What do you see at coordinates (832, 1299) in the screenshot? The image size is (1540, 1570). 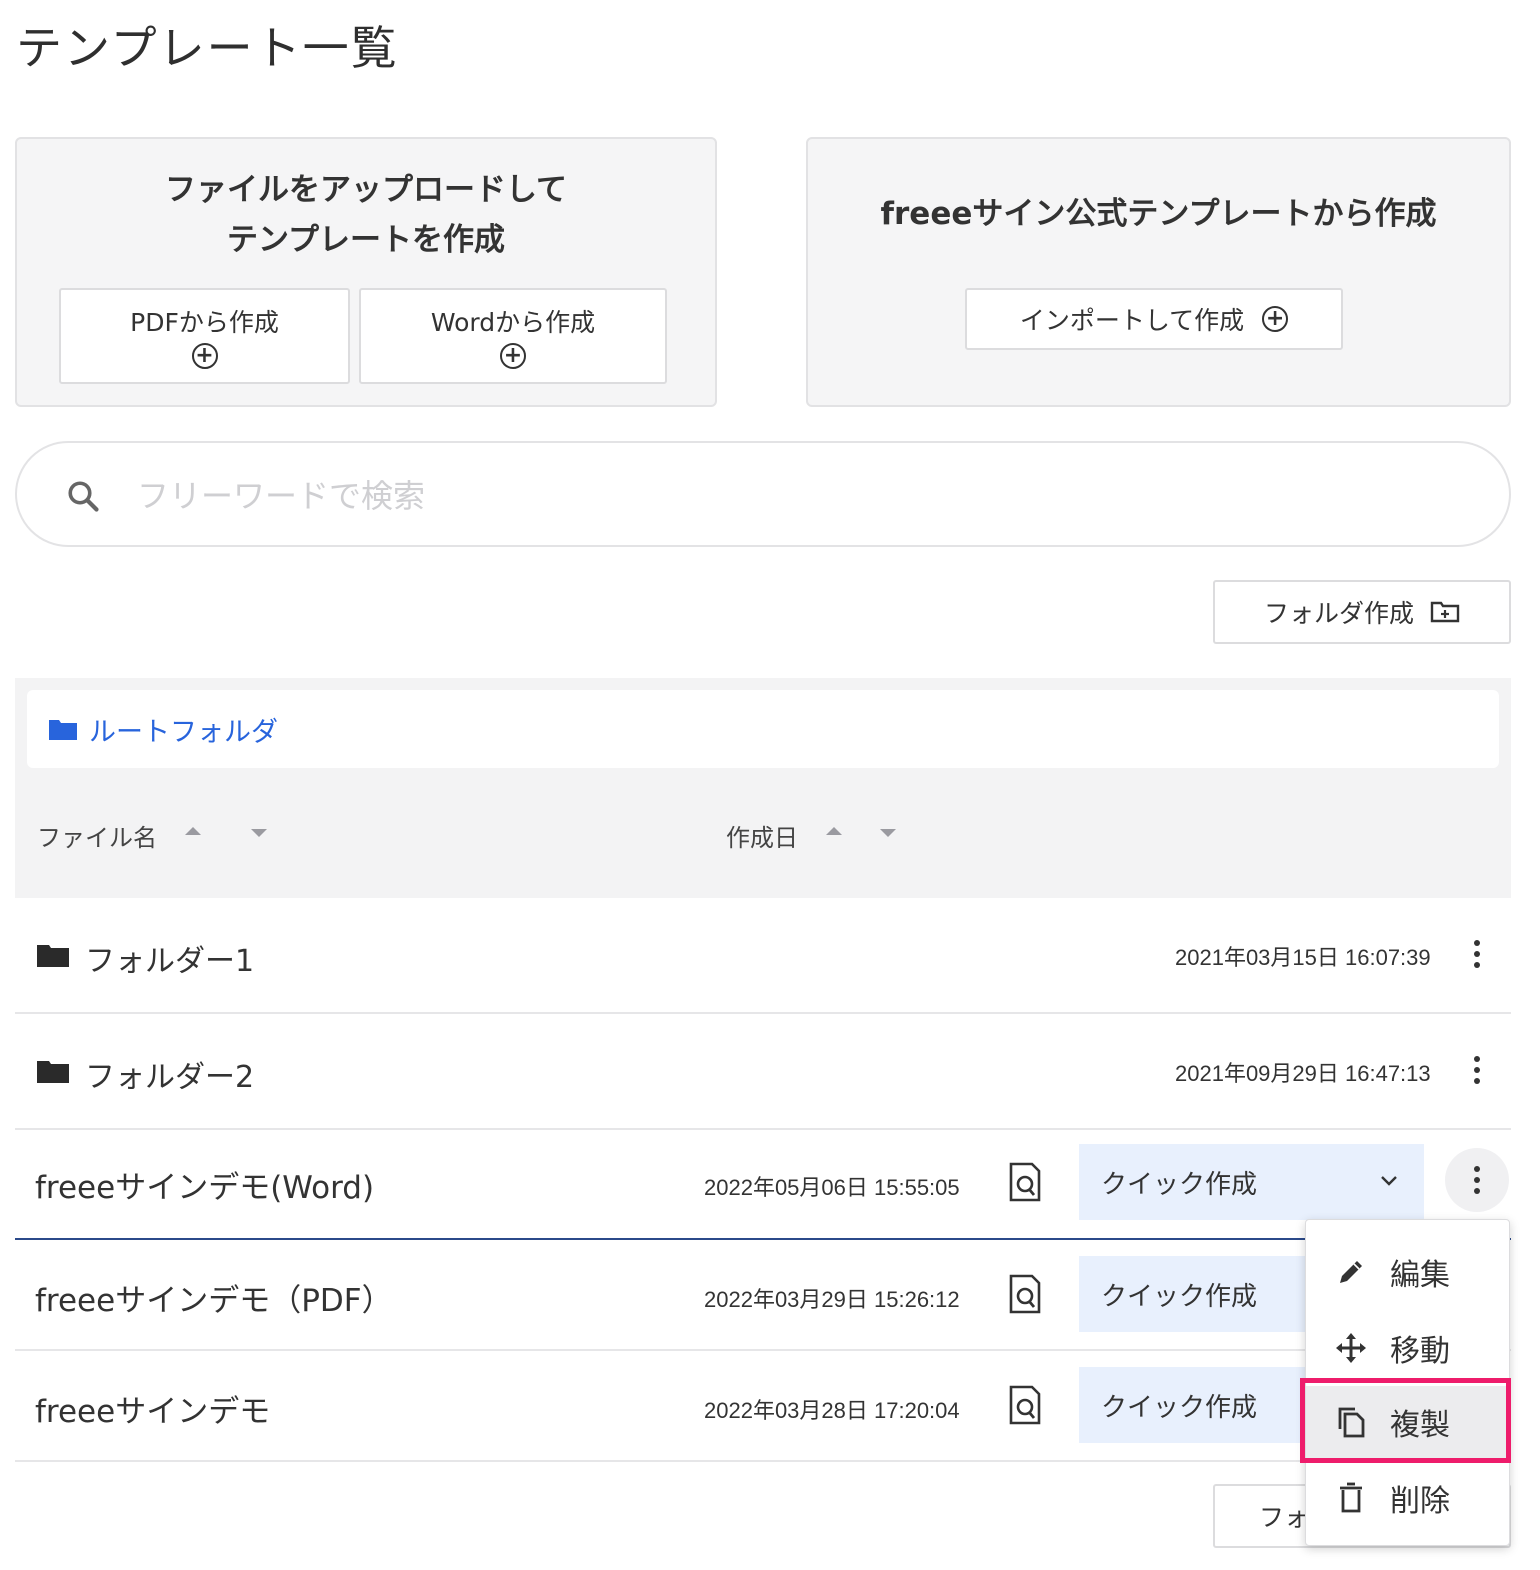 I see `created-date: 2022年03月29日 15:26:12` at bounding box center [832, 1299].